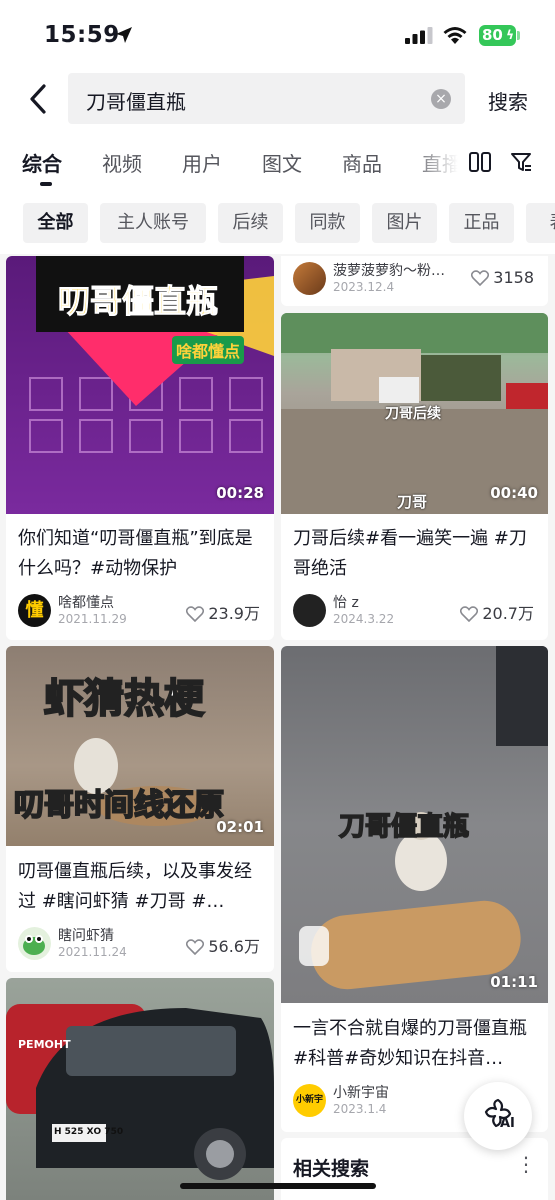 This screenshot has width=555, height=1200. What do you see at coordinates (364, 619) in the screenshot?
I see `post-date: 2024.3.22` at bounding box center [364, 619].